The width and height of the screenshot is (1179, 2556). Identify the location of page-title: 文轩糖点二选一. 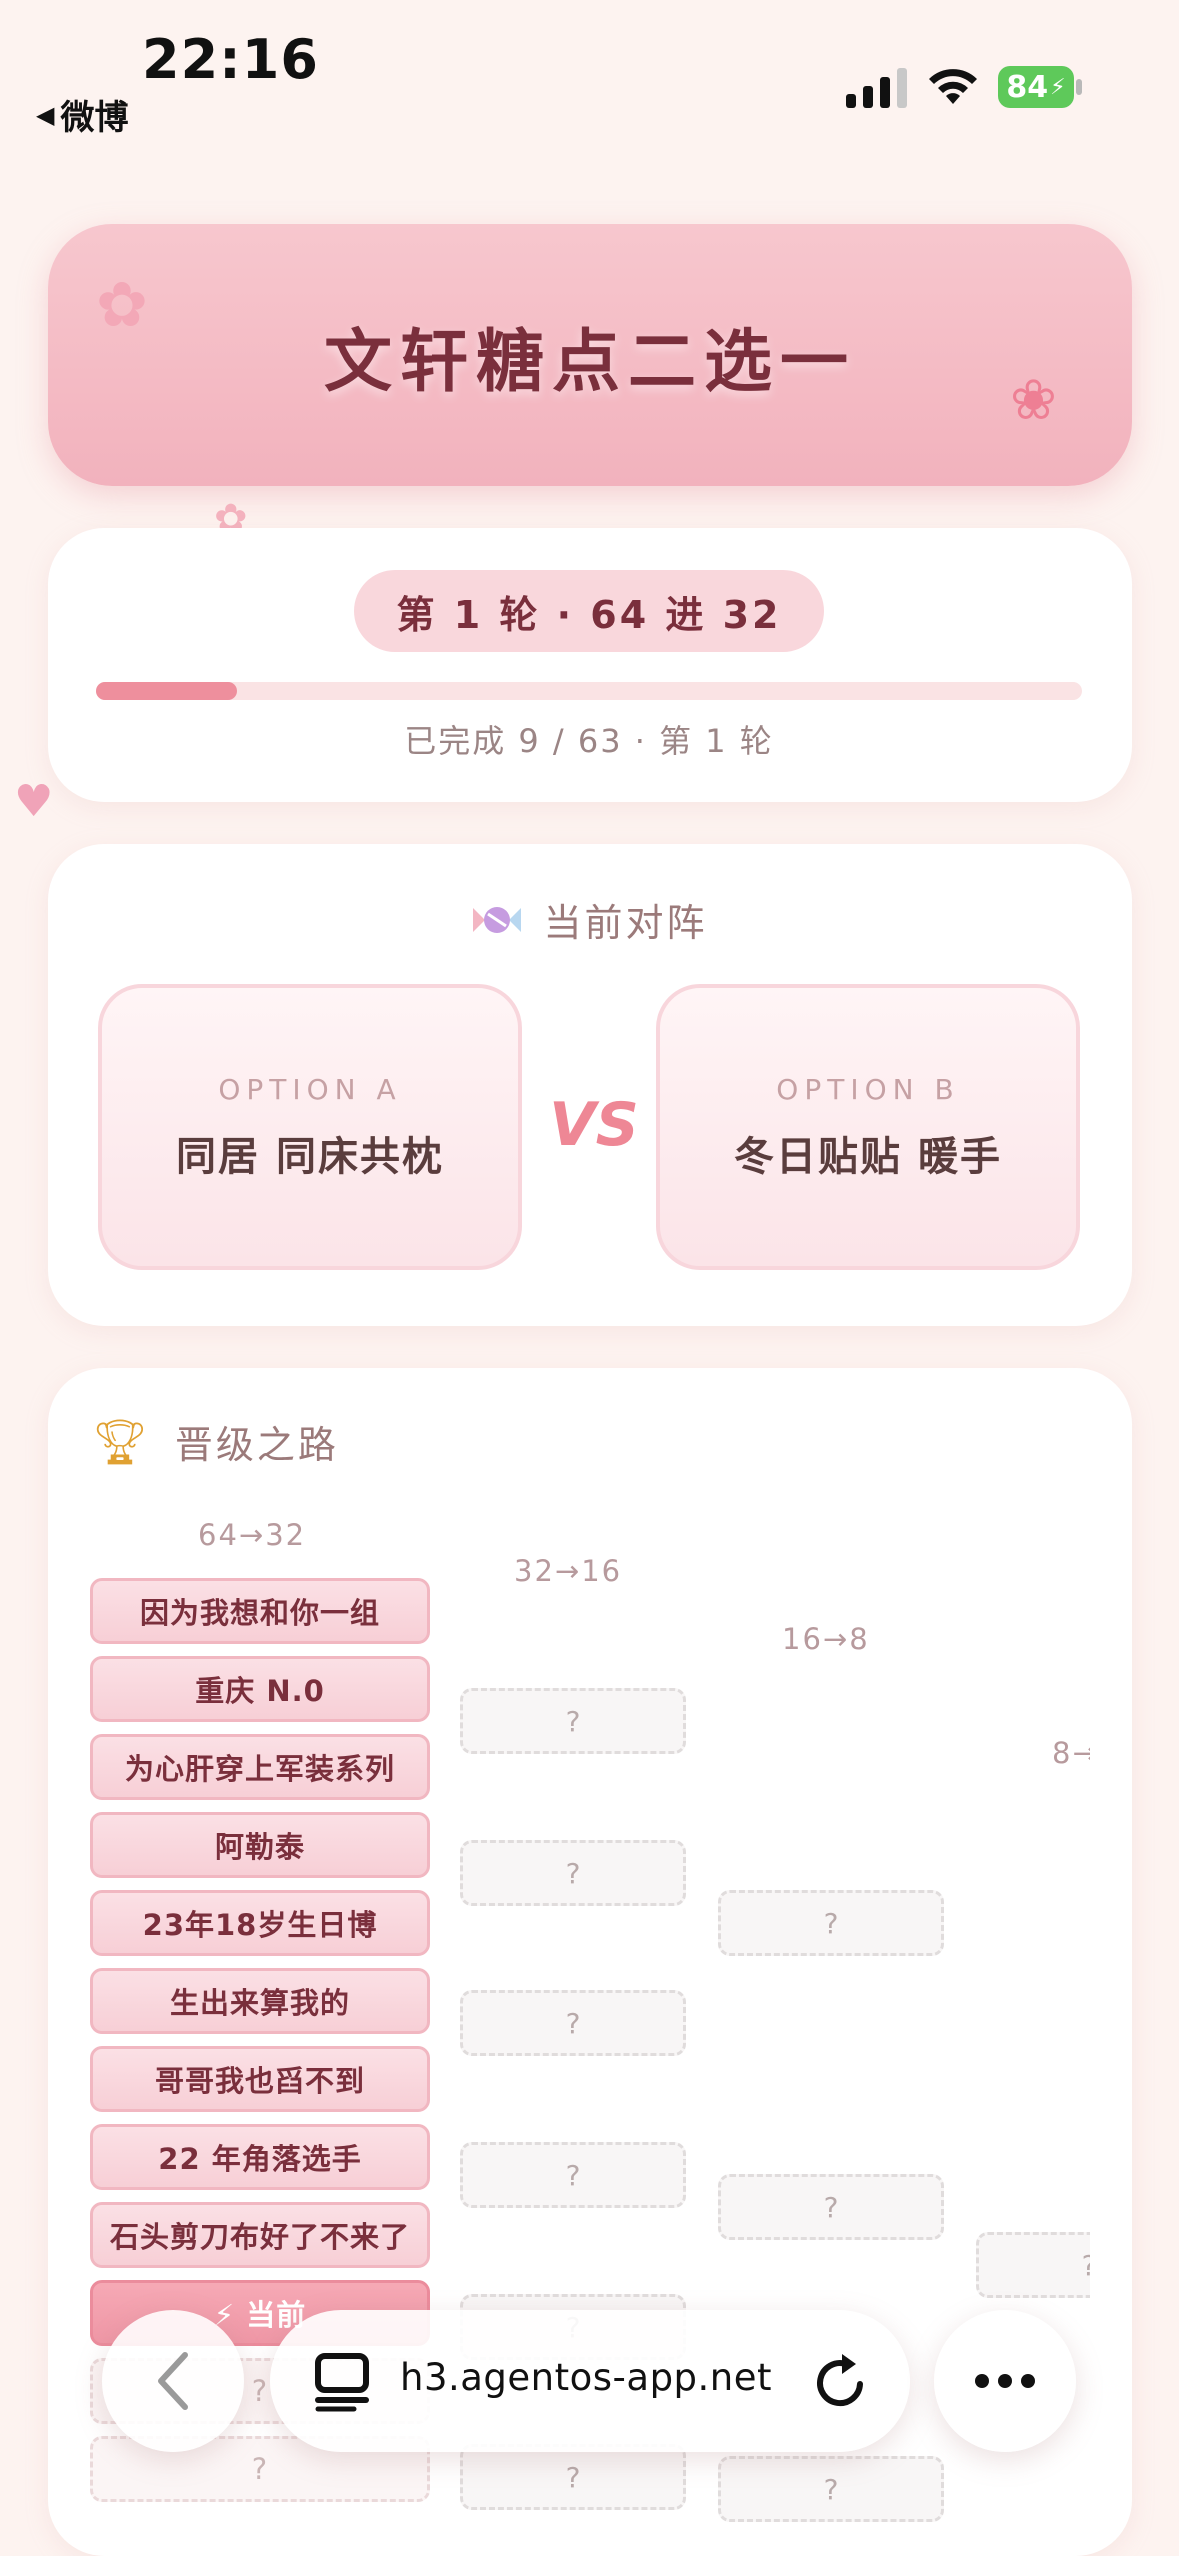
(589, 362).